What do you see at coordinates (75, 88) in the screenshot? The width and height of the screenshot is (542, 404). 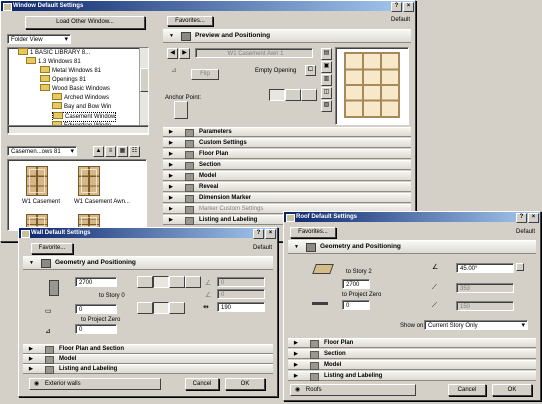 I see `tree-item: Wood Basic Windows` at bounding box center [75, 88].